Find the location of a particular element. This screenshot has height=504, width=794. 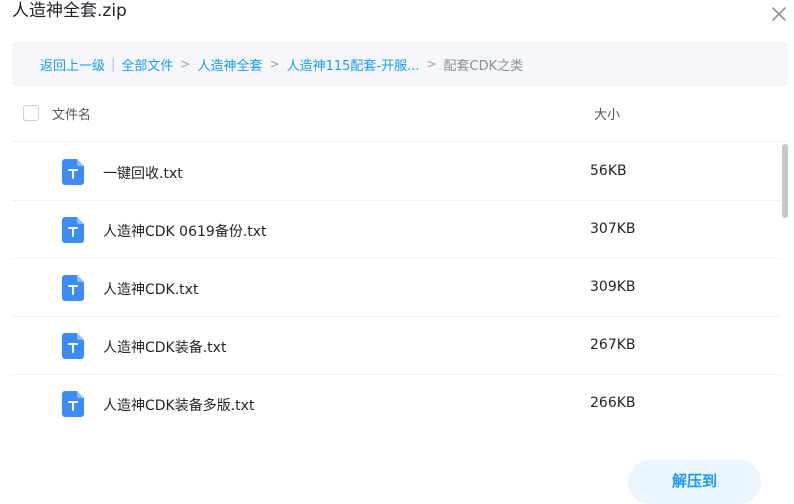

file-name: 人造神CDK装备多版.txt is located at coordinates (179, 406).